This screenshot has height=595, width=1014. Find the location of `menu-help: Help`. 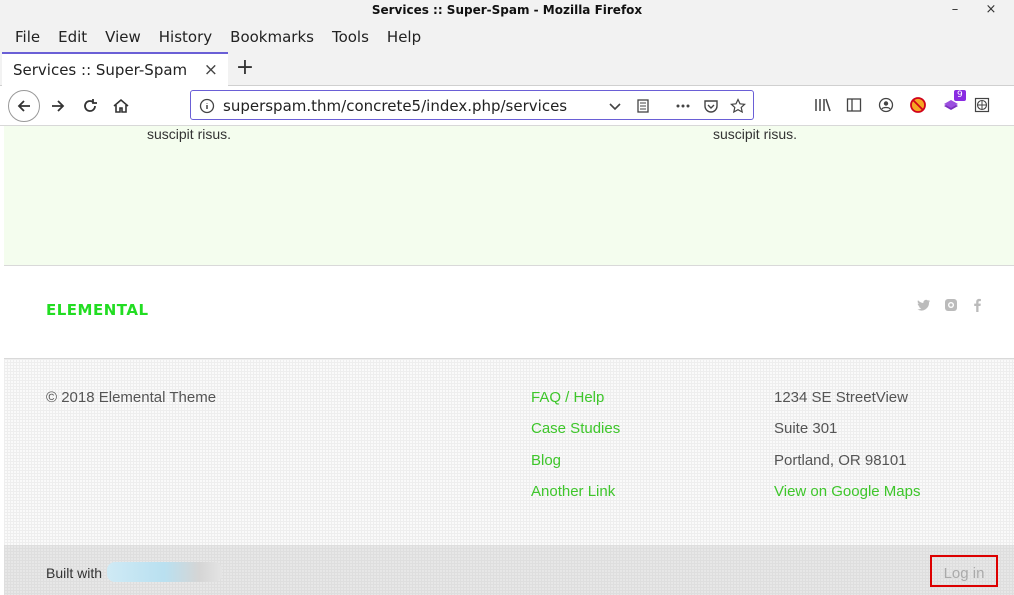

menu-help: Help is located at coordinates (404, 37).